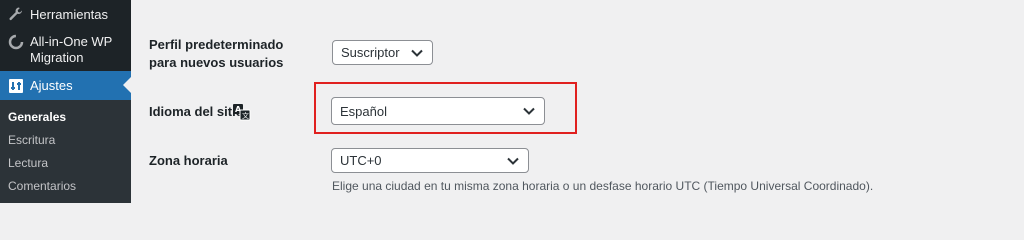 This screenshot has width=1024, height=240. I want to click on sidebar-item-all-in-one-wp-migration: All-in-One WP Migration, so click(65, 51).